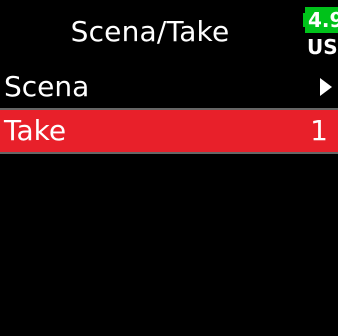 This screenshot has width=338, height=336. Describe the element at coordinates (321, 20) in the screenshot. I see `battery-voltage: 4.9` at that location.